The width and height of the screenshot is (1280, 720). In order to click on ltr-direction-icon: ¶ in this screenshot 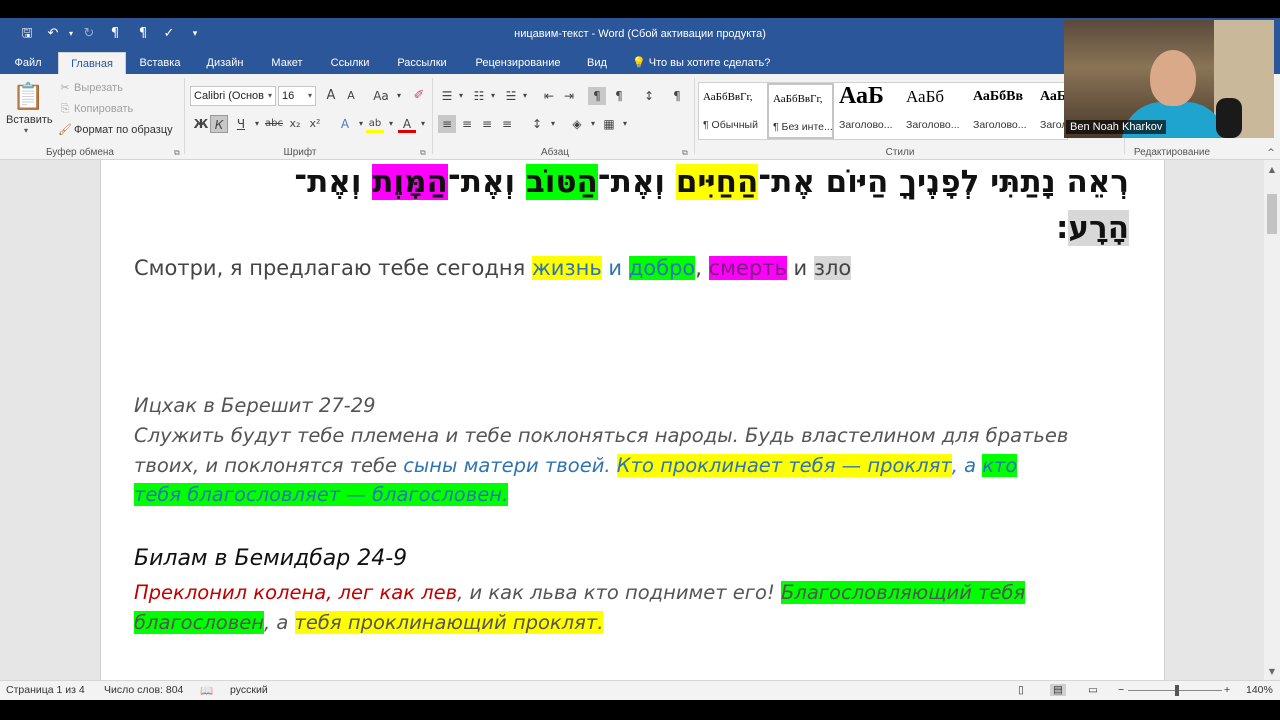, I will do `click(597, 96)`.